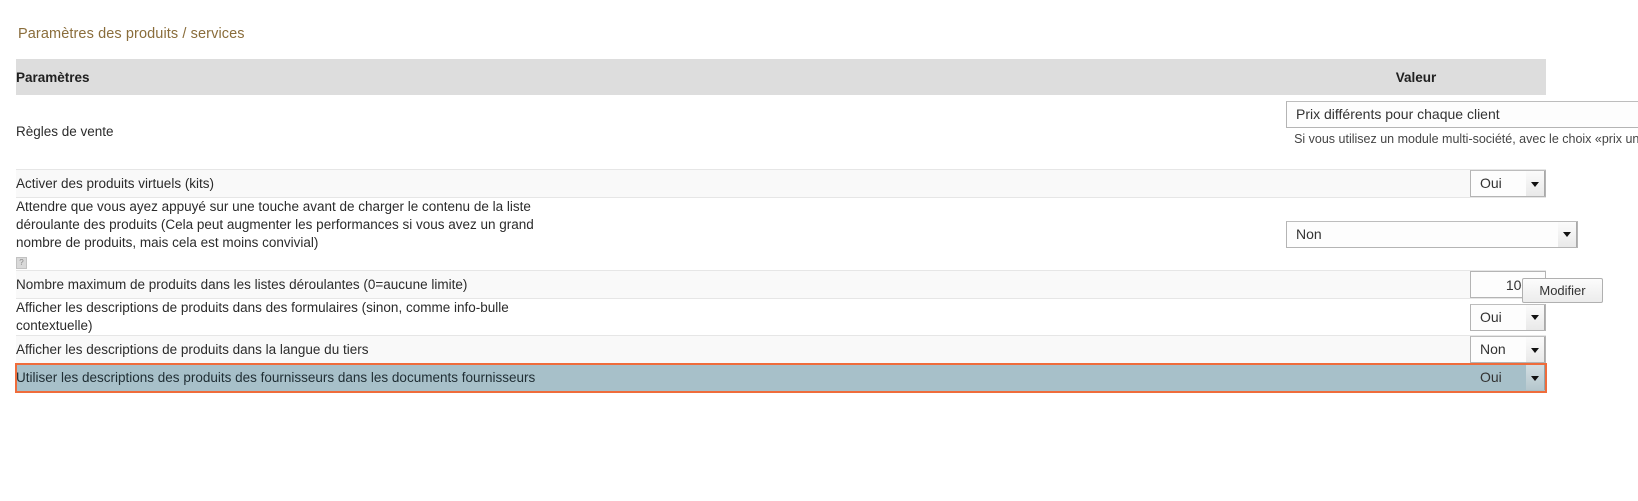 The image size is (1638, 501). I want to click on setting-label-regles-de-vente: Règles de vente, so click(65, 131).